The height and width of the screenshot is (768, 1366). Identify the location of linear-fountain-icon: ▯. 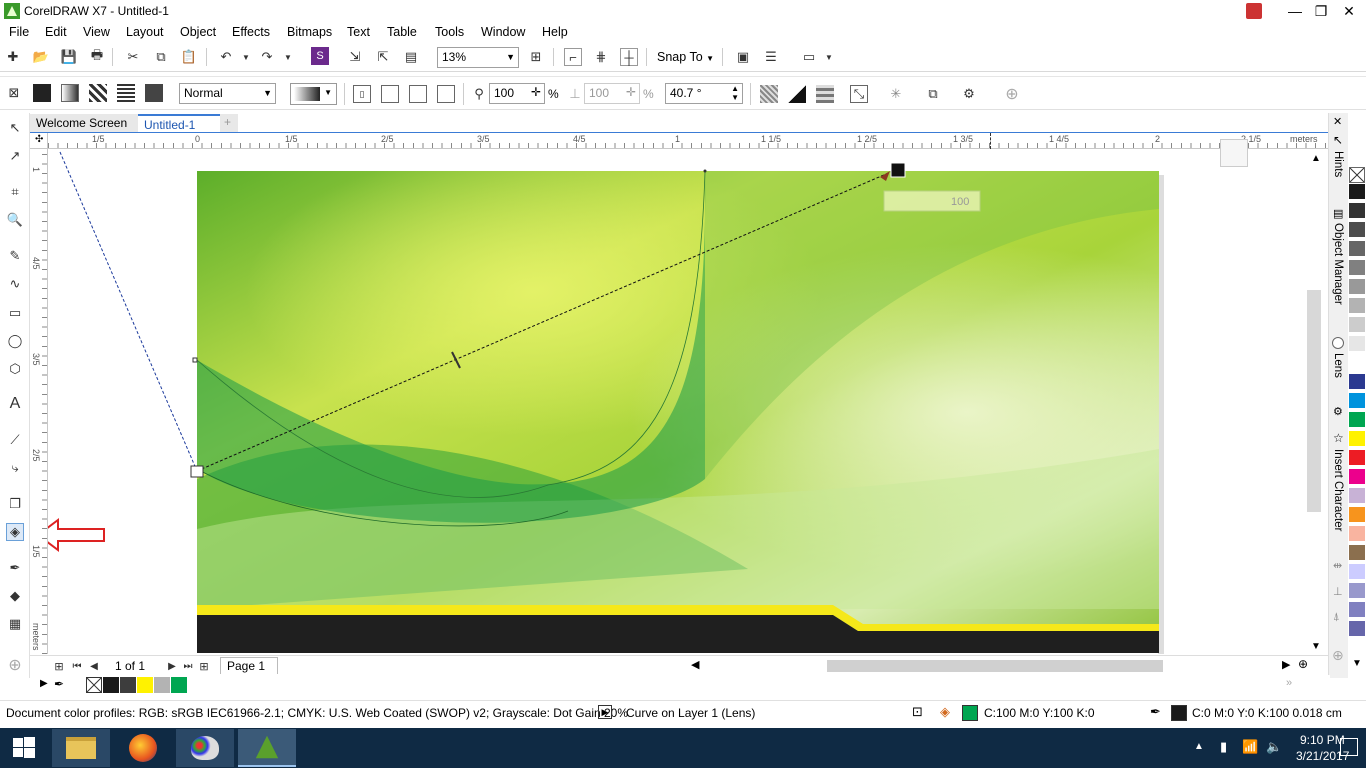
(362, 94).